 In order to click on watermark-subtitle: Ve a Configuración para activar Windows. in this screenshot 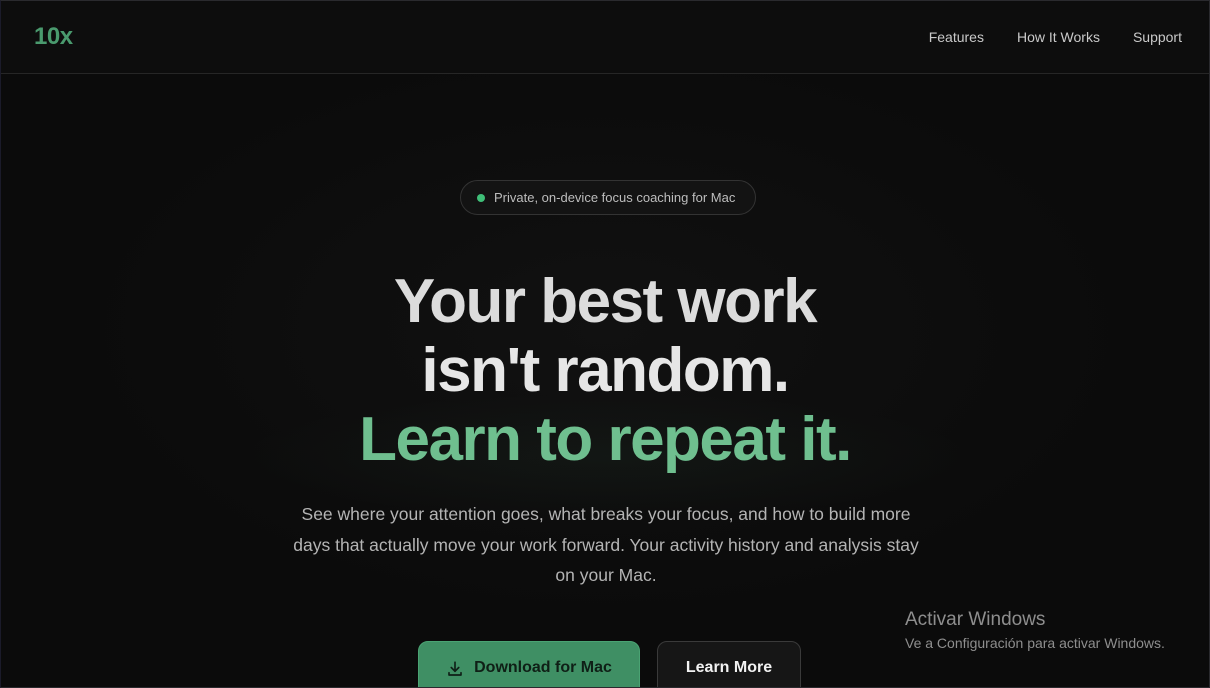, I will do `click(1035, 643)`.